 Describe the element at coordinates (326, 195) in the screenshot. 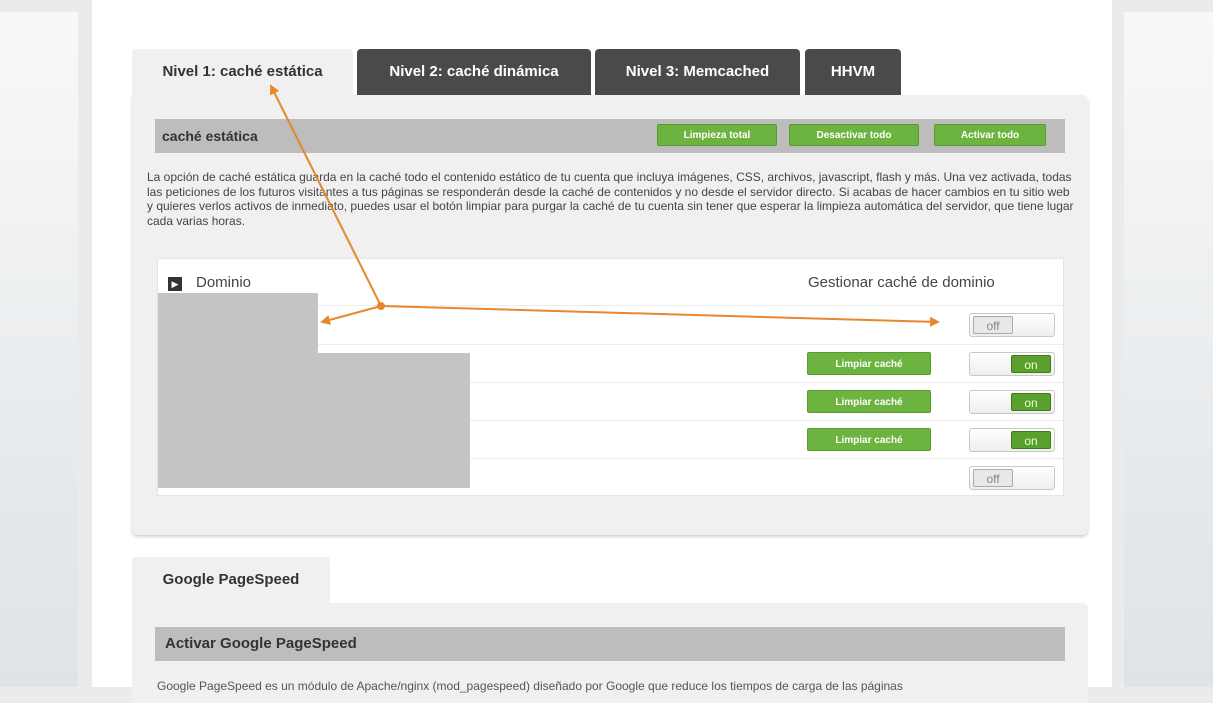

I see `arrow-to-tab` at that location.